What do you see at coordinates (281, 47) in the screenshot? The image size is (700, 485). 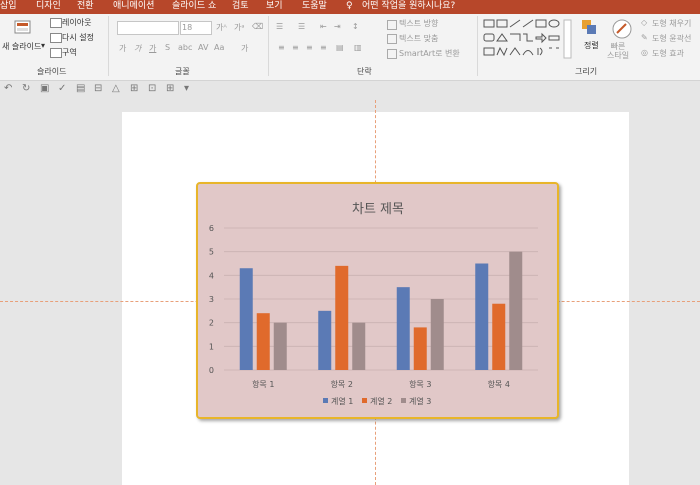 I see `align-left-icon: ≡` at bounding box center [281, 47].